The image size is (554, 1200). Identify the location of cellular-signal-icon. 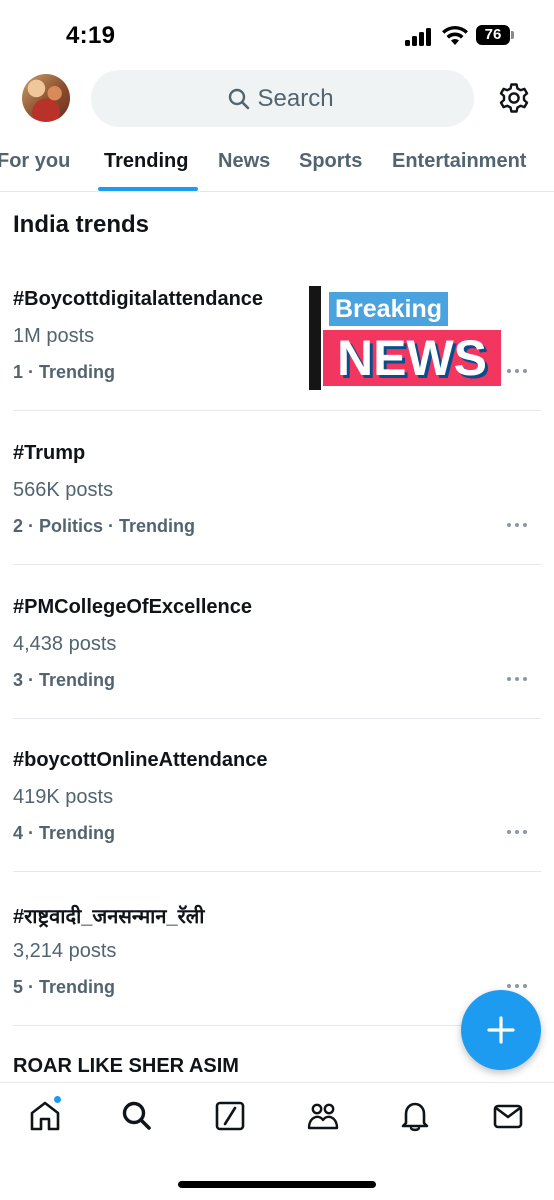
(419, 37).